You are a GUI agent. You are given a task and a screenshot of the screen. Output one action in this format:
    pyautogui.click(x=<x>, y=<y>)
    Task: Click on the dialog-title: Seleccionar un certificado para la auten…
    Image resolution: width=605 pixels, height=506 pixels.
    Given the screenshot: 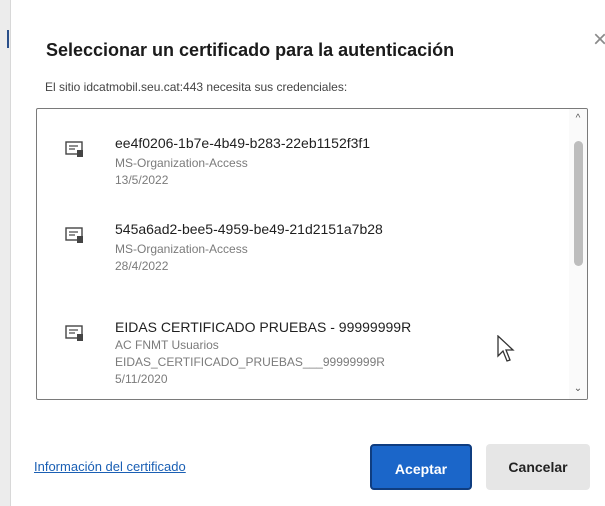 What is the action you would take?
    pyautogui.click(x=250, y=50)
    